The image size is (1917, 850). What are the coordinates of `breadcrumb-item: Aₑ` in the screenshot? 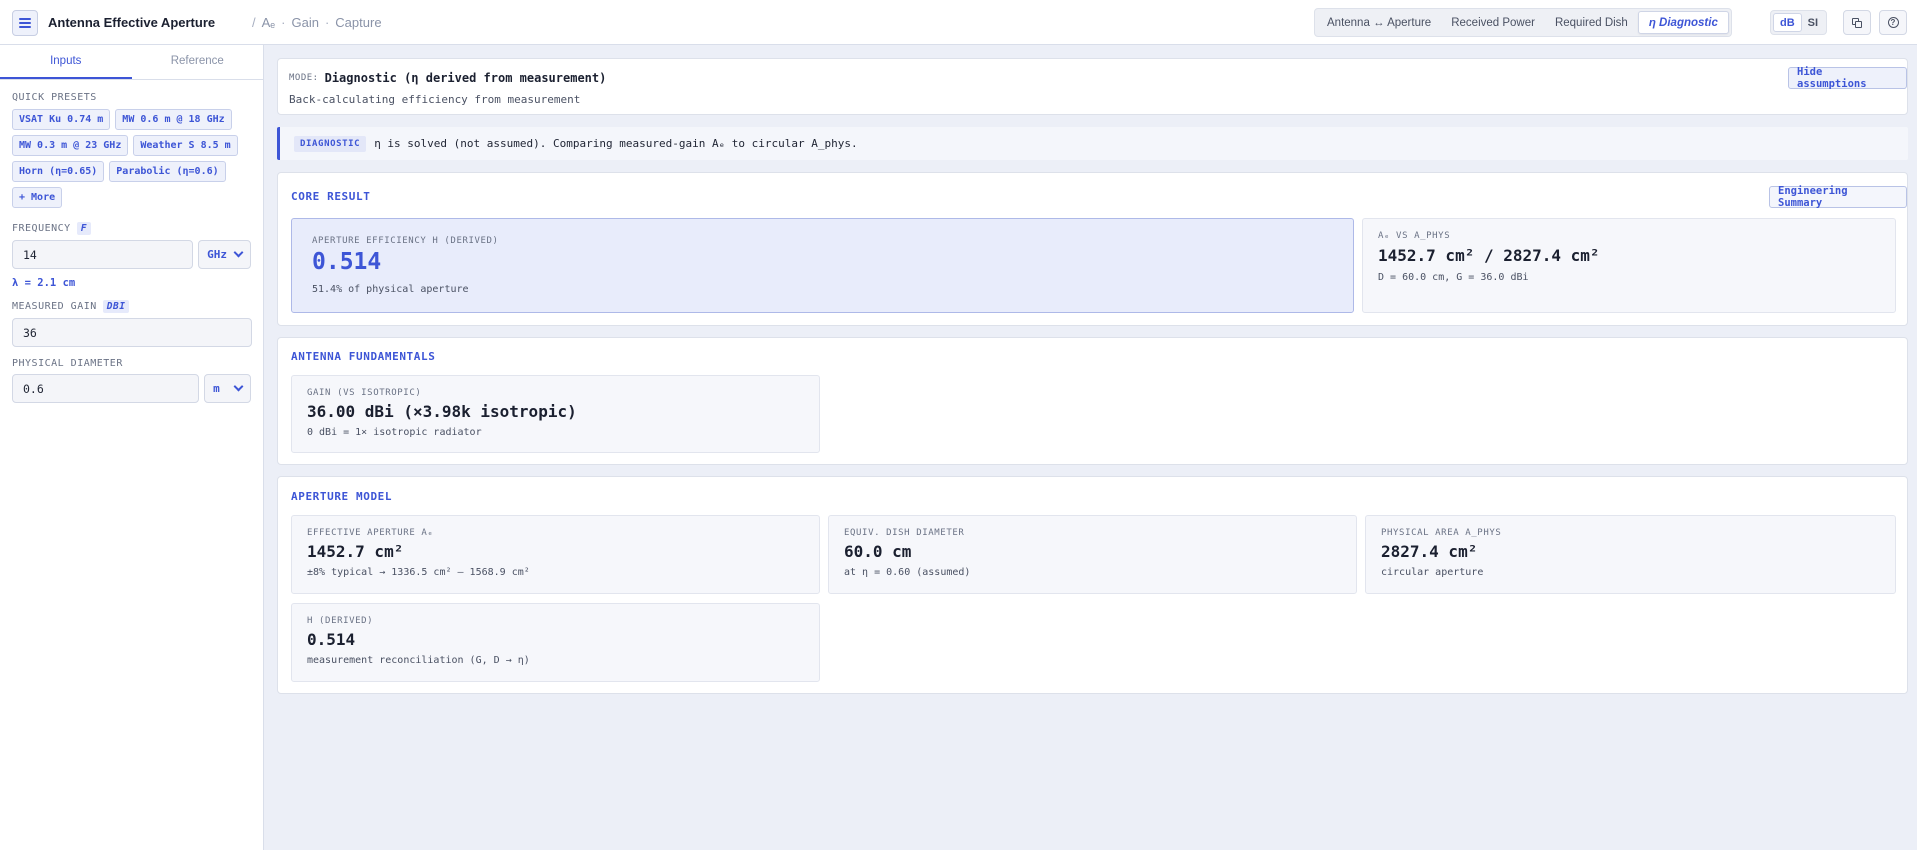 It's located at (268, 22).